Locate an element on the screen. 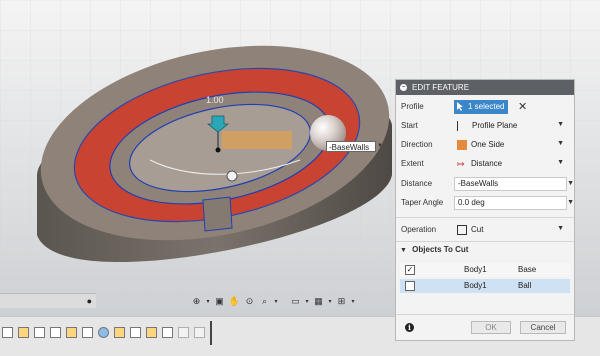  distance-row: Distance -BaseWalls ▼ is located at coordinates (485, 183).